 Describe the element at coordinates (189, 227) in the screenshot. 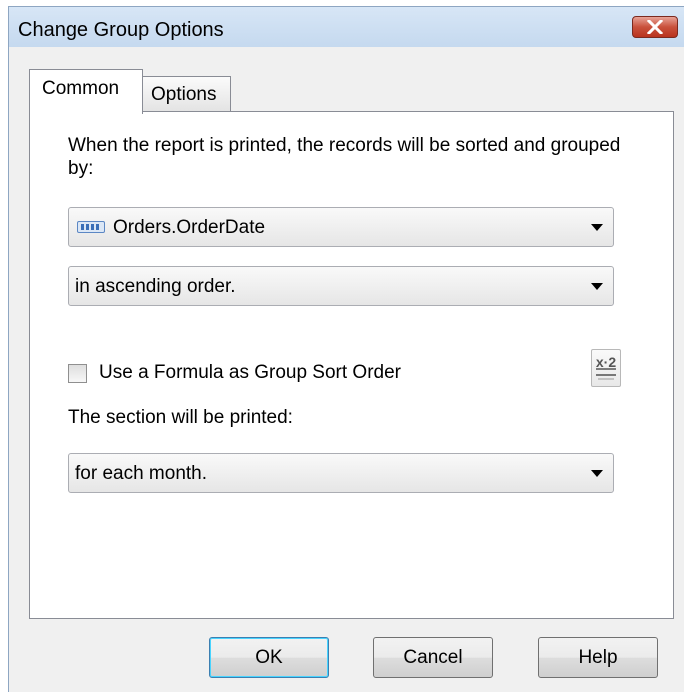

I see `group-field-value: Orders.OrderDate` at that location.